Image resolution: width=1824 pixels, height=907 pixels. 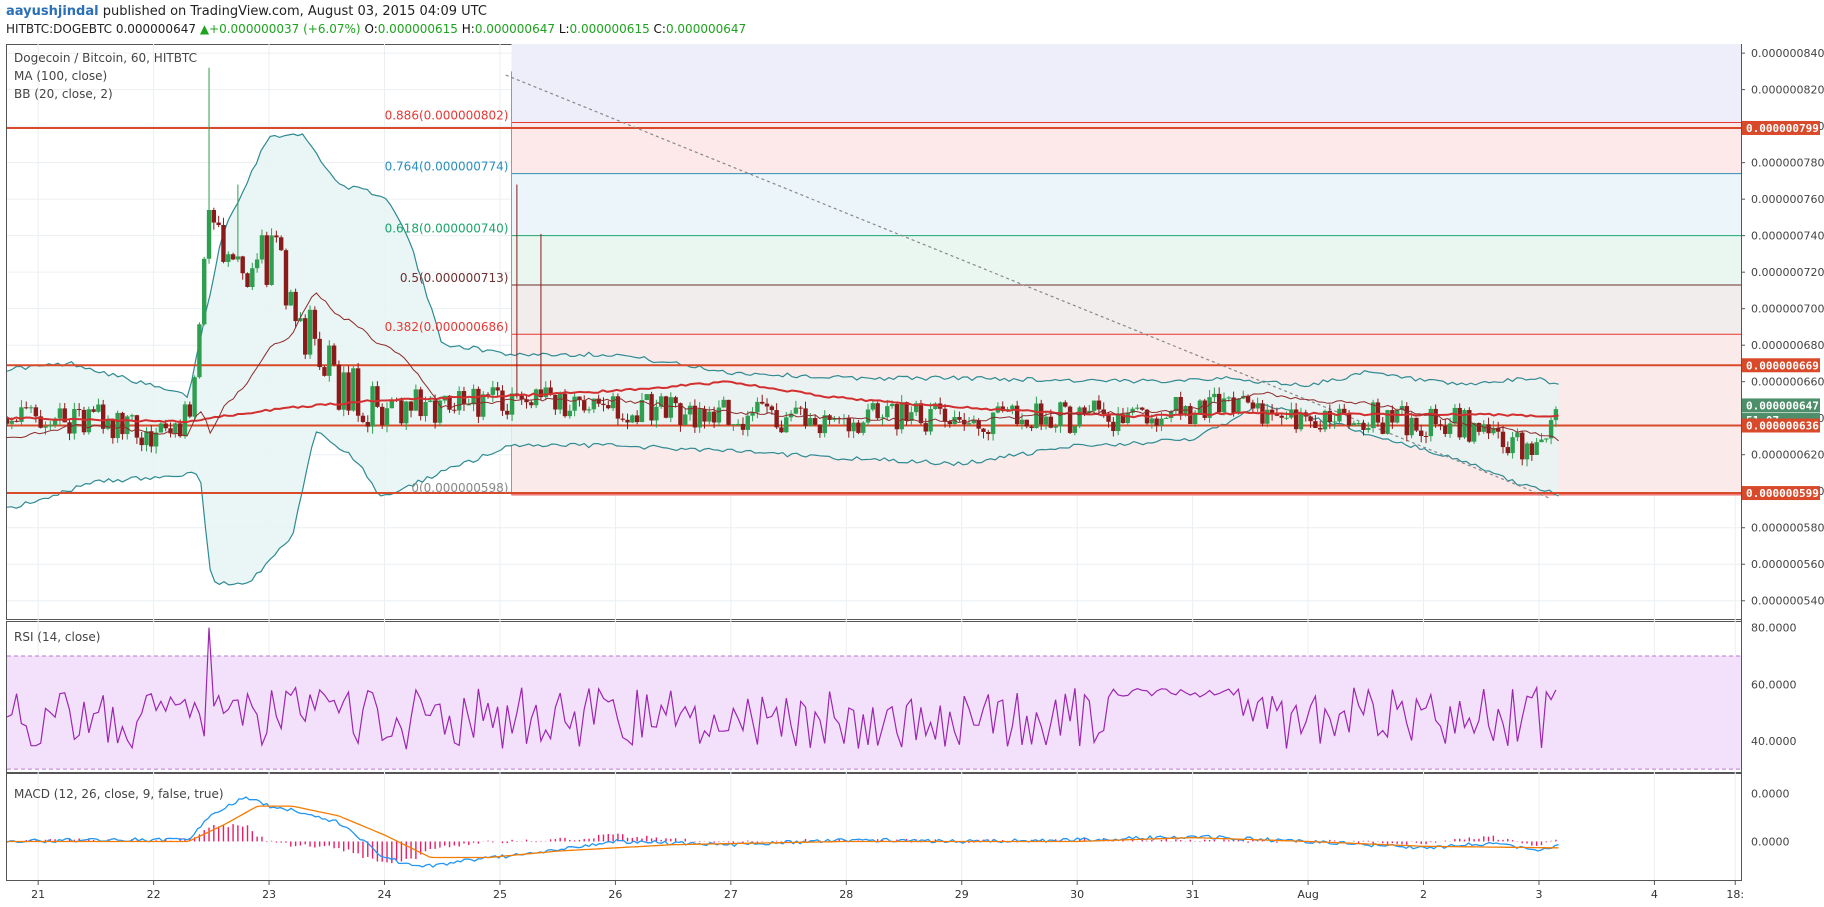 I want to click on price-tick-label: 0.000000720, so click(x=1787, y=272).